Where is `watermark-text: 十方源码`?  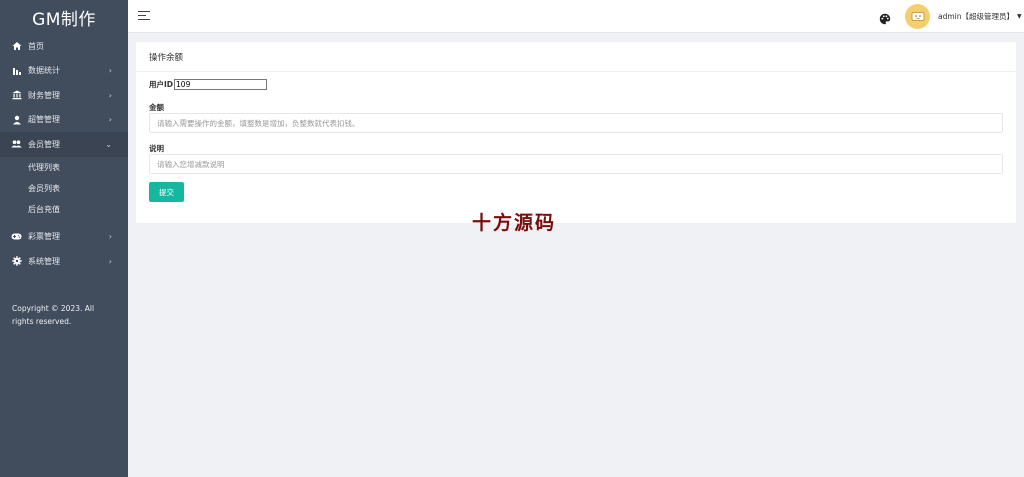
watermark-text: 十方源码 is located at coordinates (514, 223).